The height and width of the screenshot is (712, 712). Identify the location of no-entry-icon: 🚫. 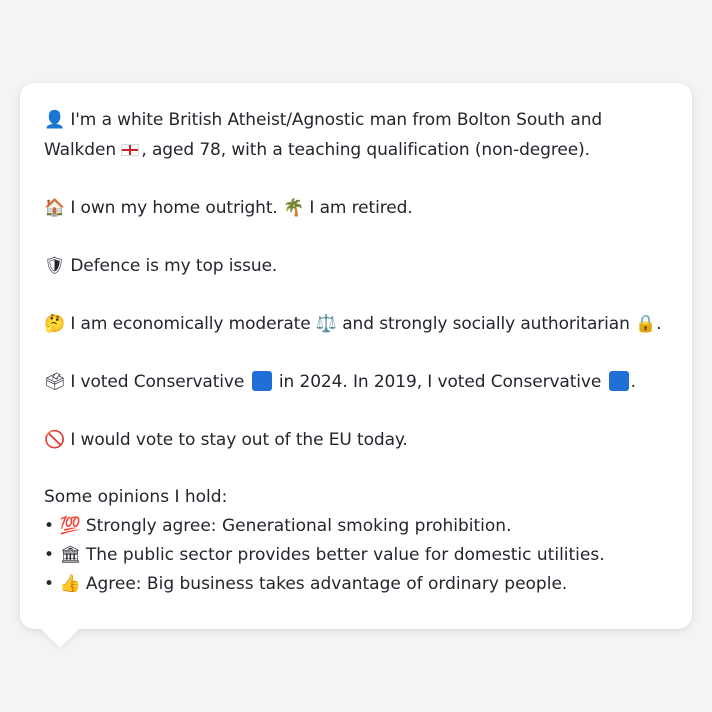
(55, 440).